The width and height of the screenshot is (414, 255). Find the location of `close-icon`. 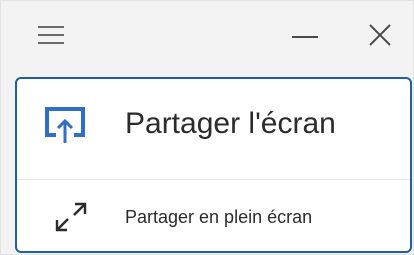

close-icon is located at coordinates (380, 35).